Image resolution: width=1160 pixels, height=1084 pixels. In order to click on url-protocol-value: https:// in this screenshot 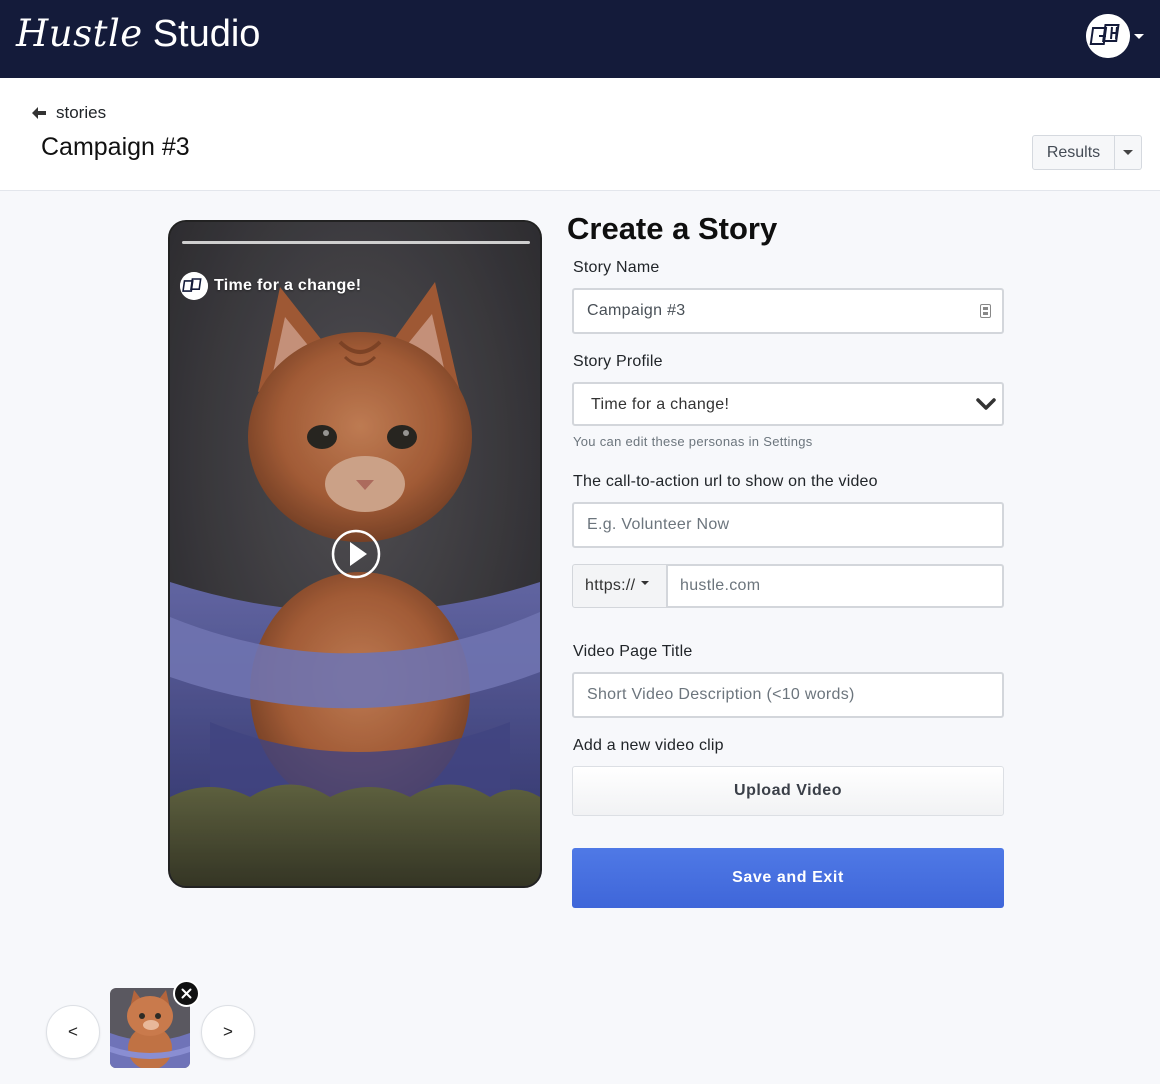, I will do `click(610, 585)`.